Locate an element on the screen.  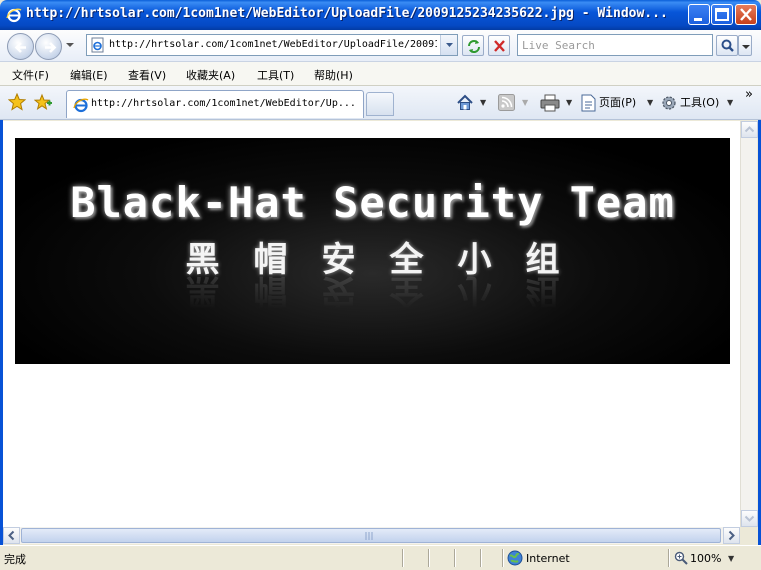
menu-file: 文件(F) is located at coordinates (30, 75).